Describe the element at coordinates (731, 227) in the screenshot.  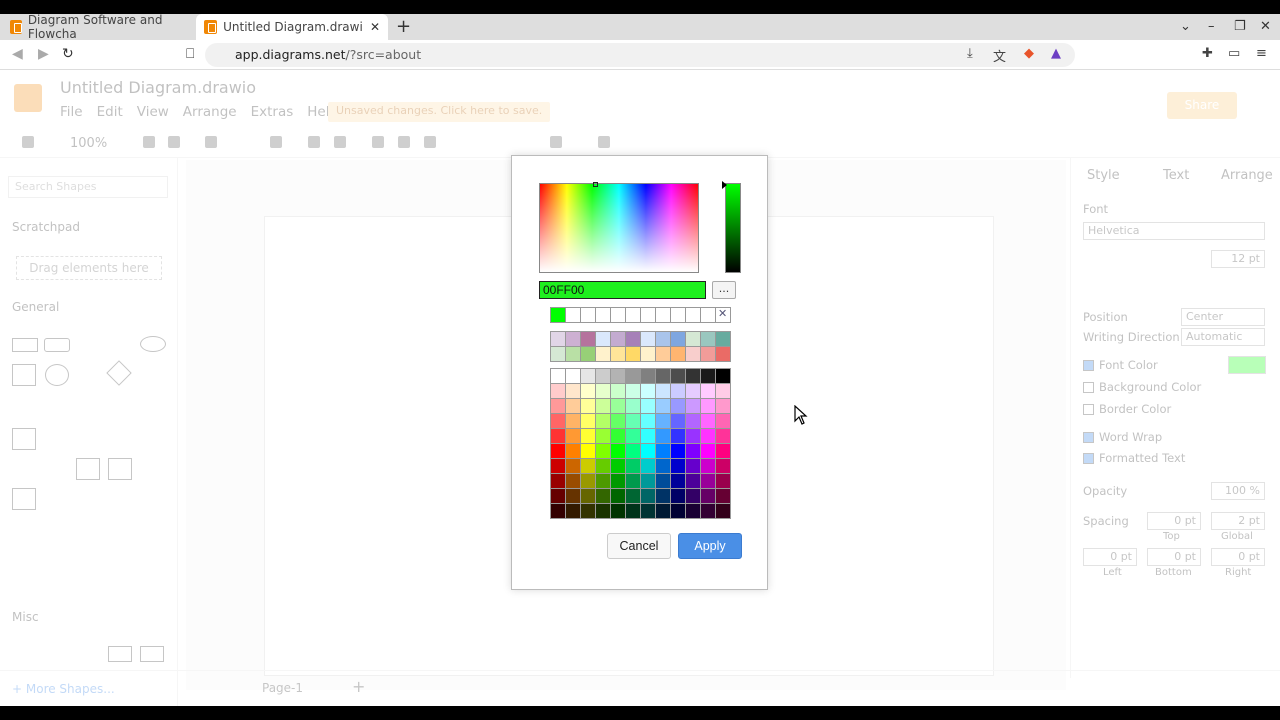
I see `hue-slider` at that location.